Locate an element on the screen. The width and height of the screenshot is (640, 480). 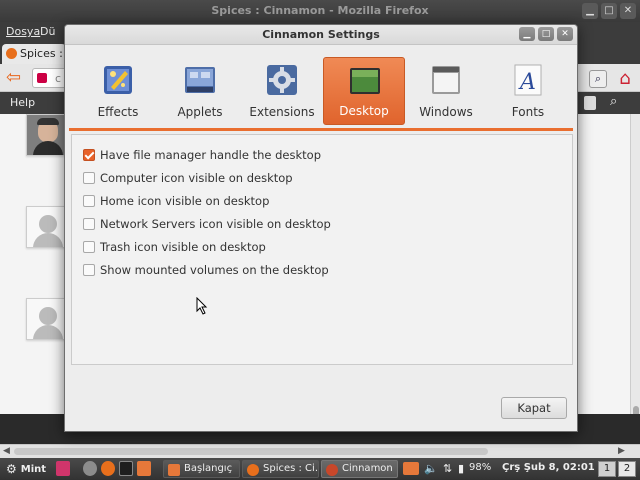
checkbox-trash-icon is located at coordinates (89, 247).